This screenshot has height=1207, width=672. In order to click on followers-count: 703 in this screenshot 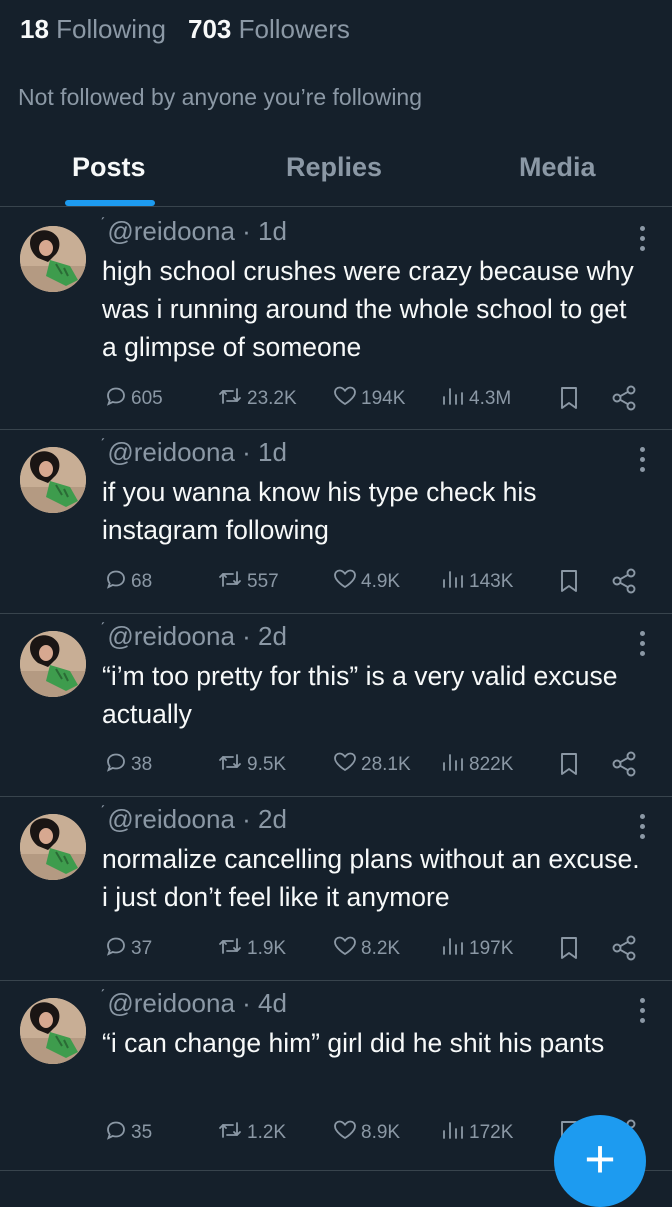, I will do `click(209, 29)`.